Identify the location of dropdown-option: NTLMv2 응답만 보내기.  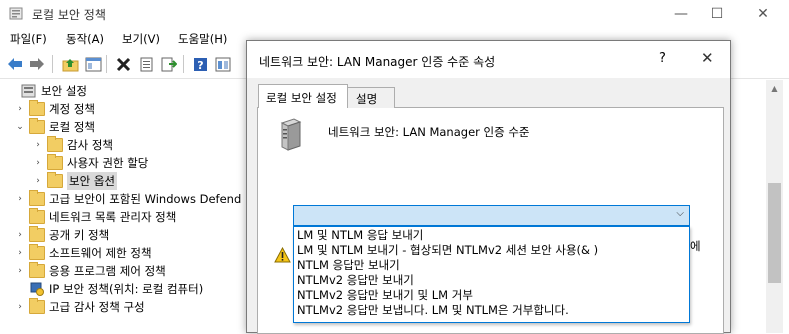
(491, 280).